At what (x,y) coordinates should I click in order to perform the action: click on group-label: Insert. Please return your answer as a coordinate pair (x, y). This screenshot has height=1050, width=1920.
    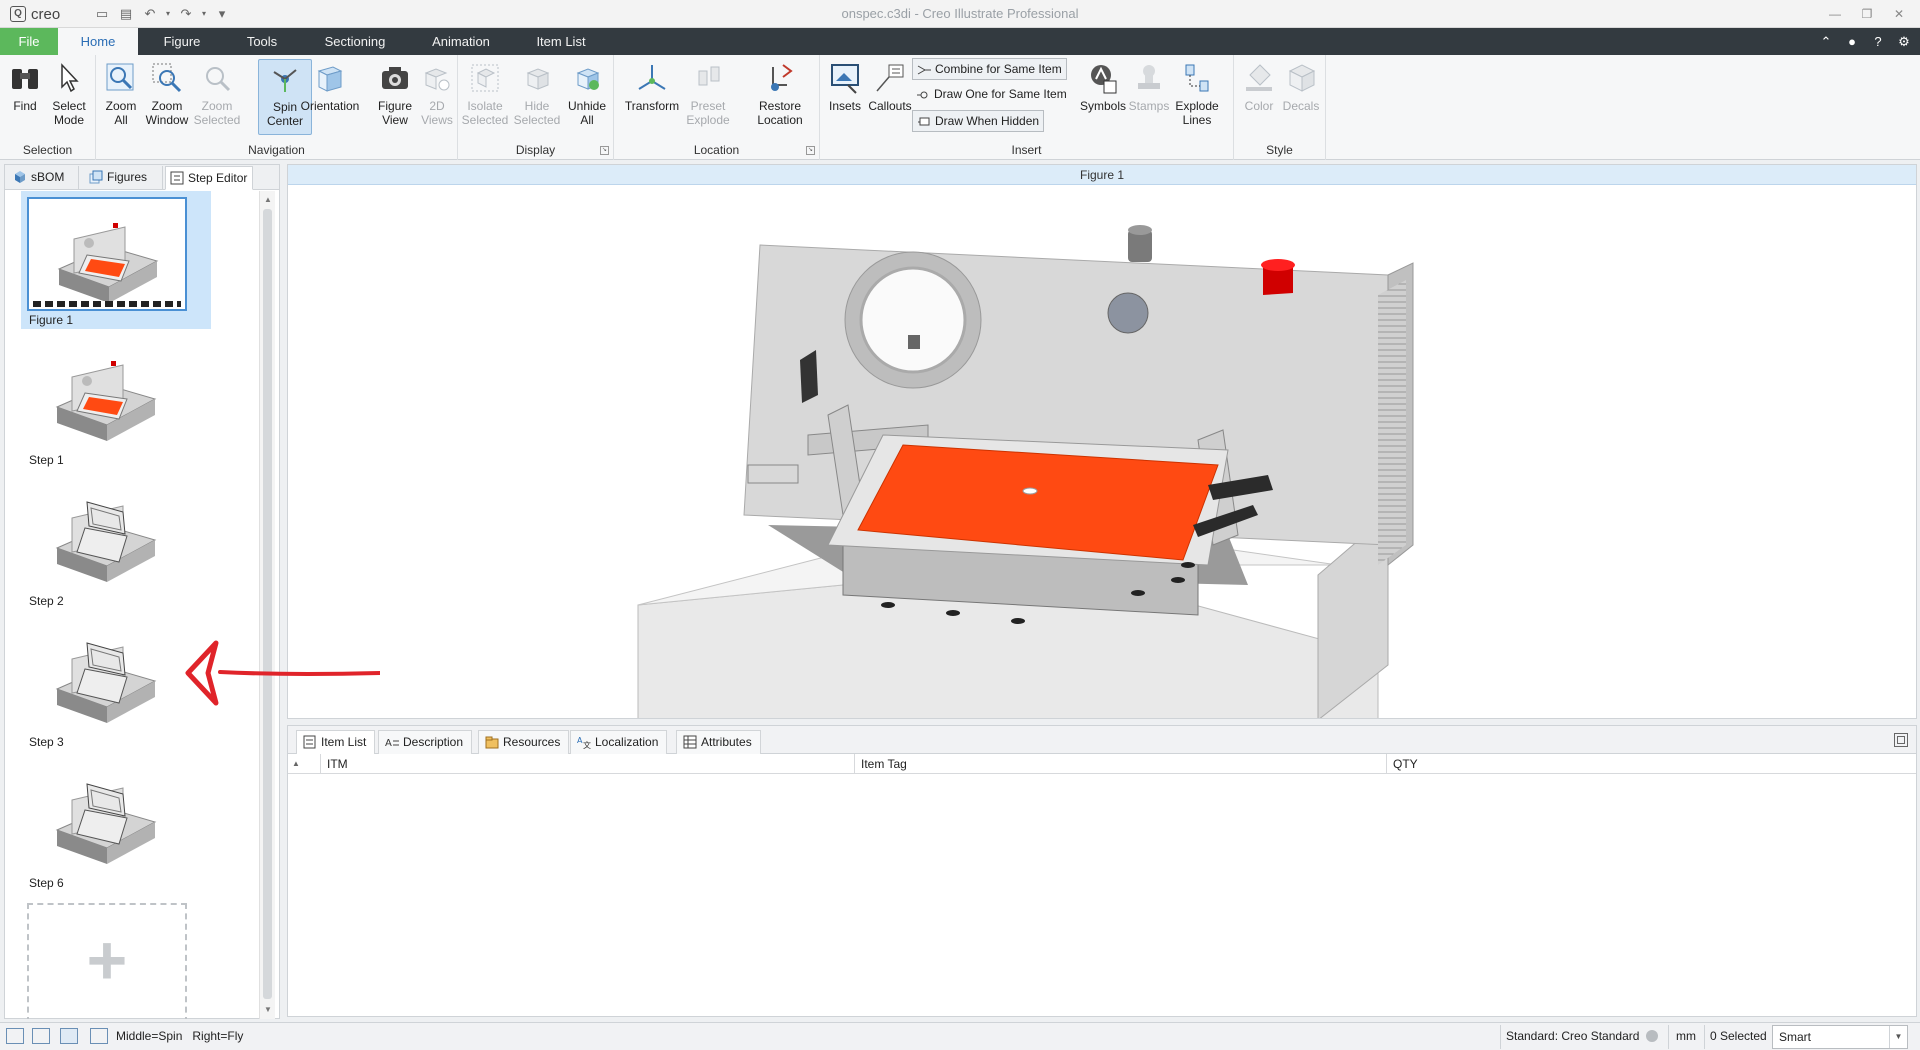
    Looking at the image, I should click on (1026, 150).